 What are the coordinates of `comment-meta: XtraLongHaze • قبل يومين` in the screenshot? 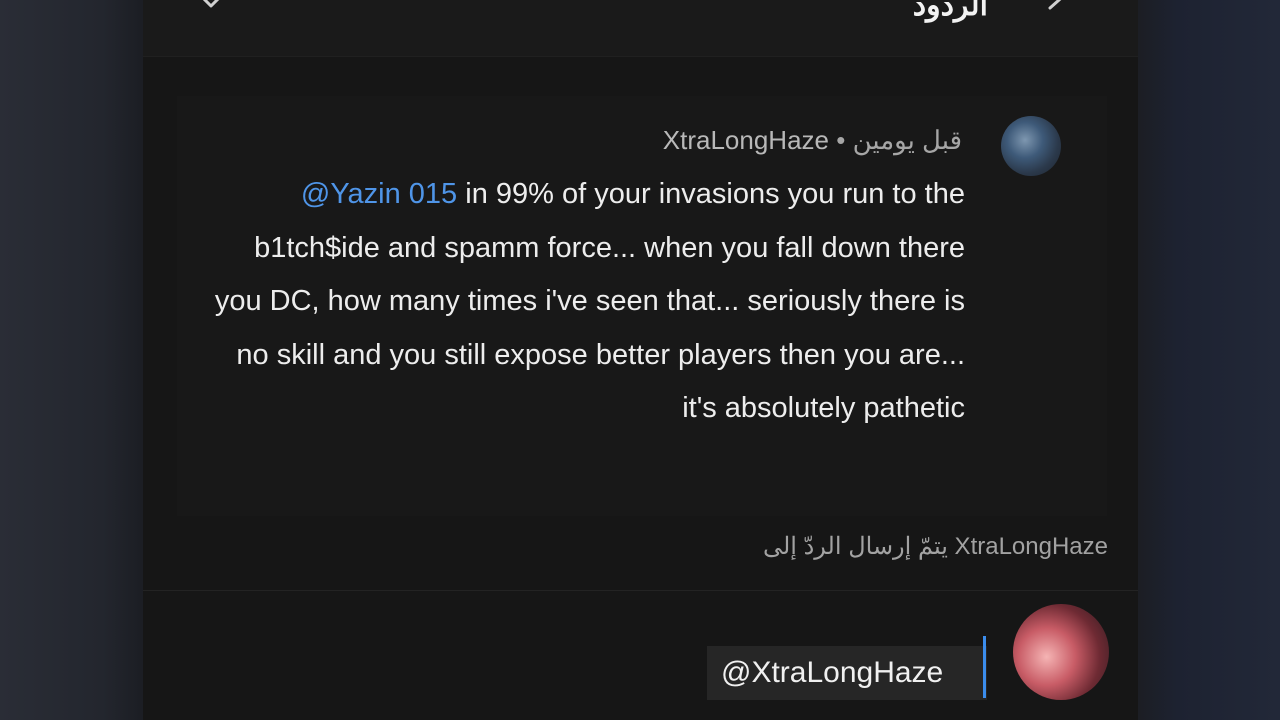 It's located at (812, 140).